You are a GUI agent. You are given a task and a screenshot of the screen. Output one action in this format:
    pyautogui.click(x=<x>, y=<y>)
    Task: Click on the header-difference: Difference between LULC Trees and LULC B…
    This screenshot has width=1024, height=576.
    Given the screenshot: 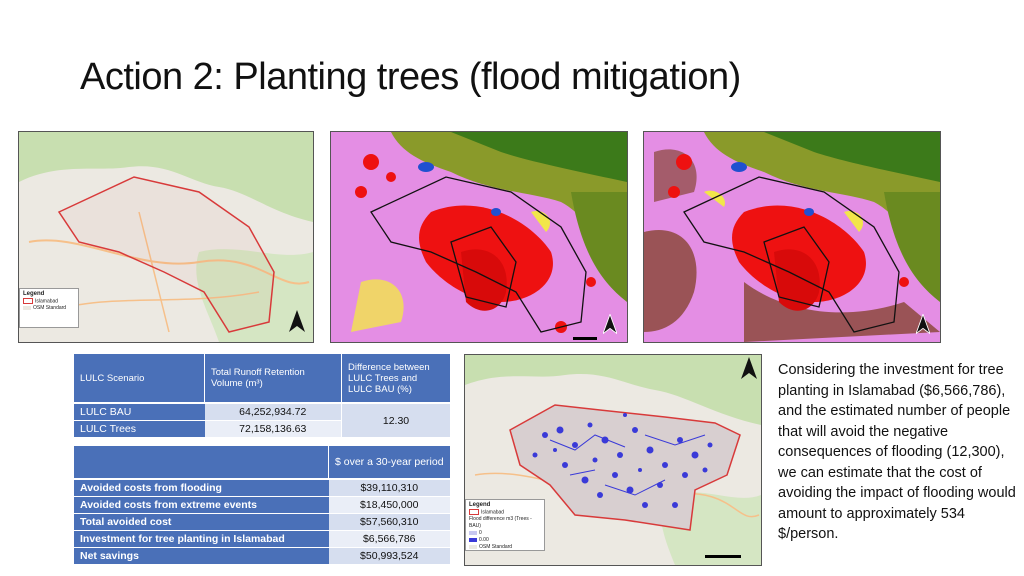 What is the action you would take?
    pyautogui.click(x=395, y=378)
    